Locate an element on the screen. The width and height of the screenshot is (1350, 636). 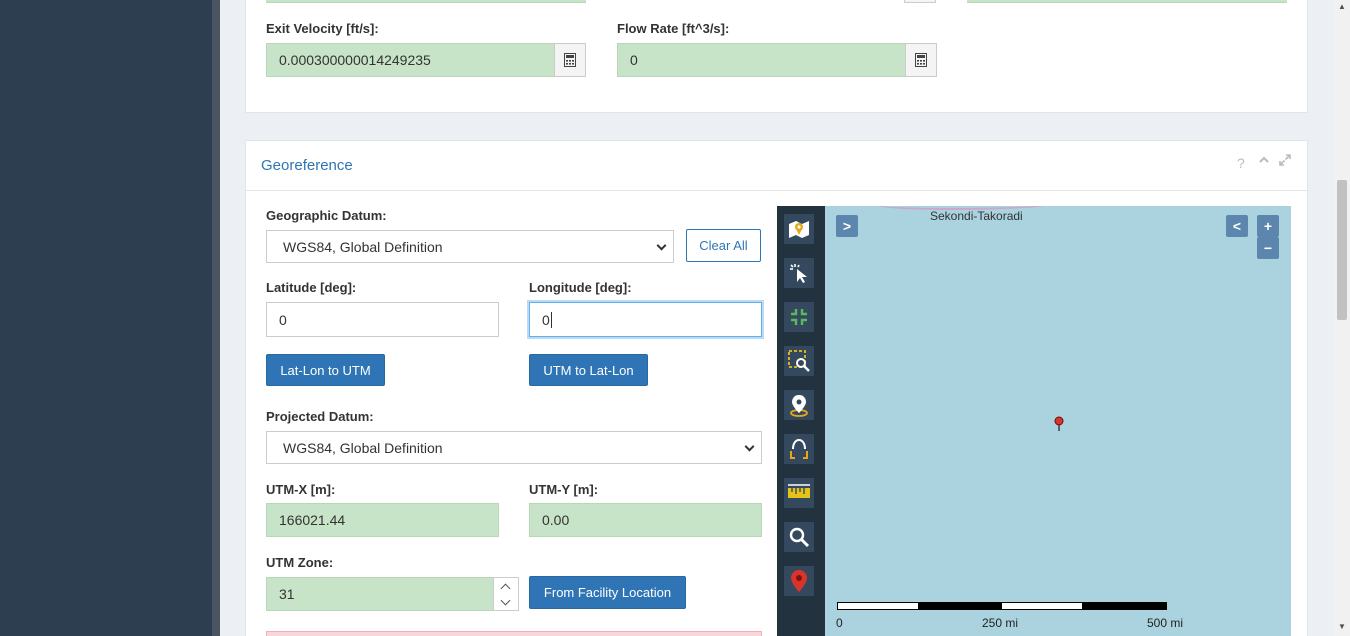
prev-row-field is located at coordinates (426, 1).